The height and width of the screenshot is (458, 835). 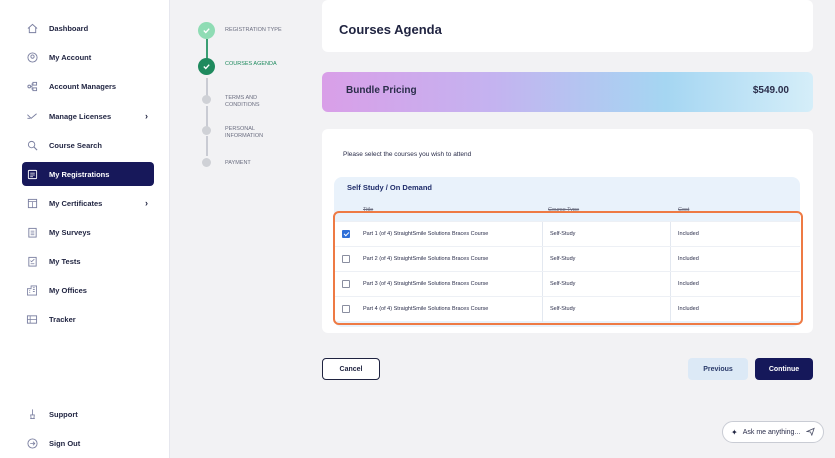 I want to click on step-label-courses-agenda: COURSES AGENDA, so click(x=251, y=64).